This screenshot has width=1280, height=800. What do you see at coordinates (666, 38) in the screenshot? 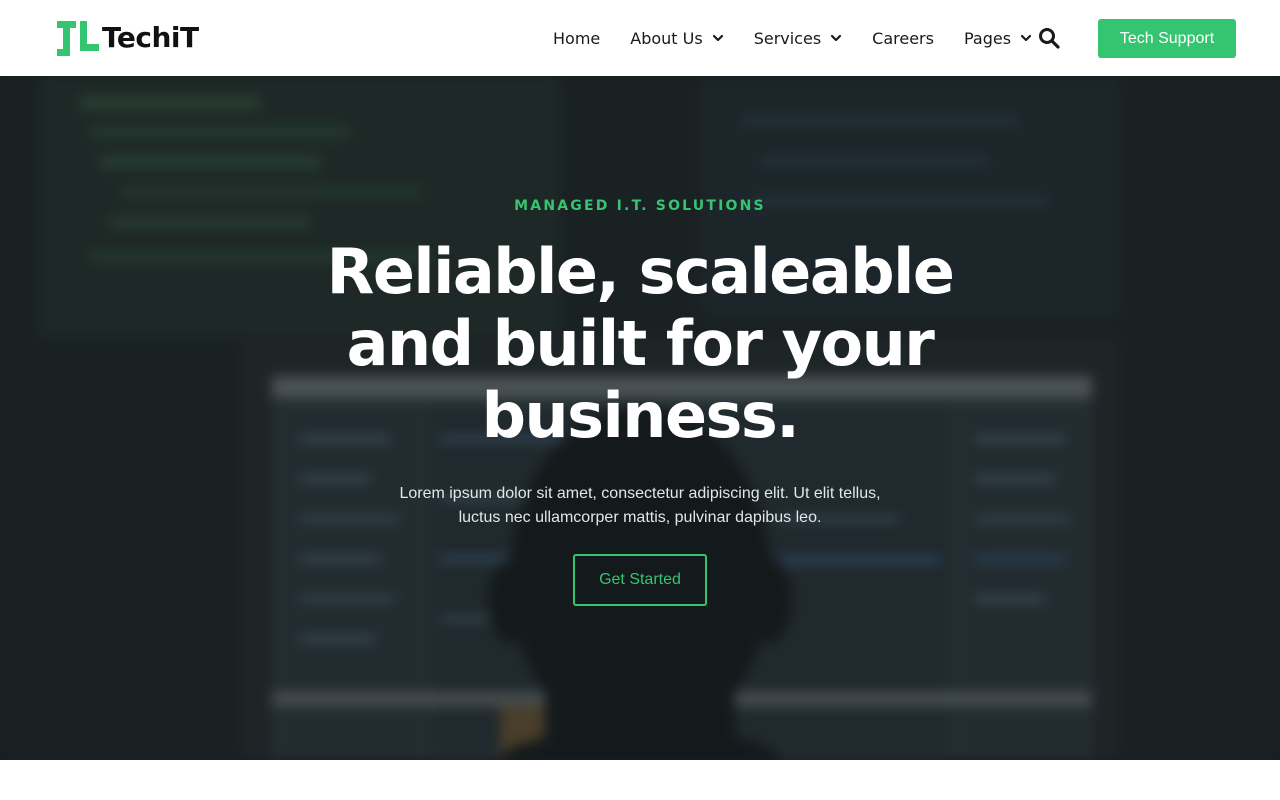
I see `nav-item-label: About Us` at bounding box center [666, 38].